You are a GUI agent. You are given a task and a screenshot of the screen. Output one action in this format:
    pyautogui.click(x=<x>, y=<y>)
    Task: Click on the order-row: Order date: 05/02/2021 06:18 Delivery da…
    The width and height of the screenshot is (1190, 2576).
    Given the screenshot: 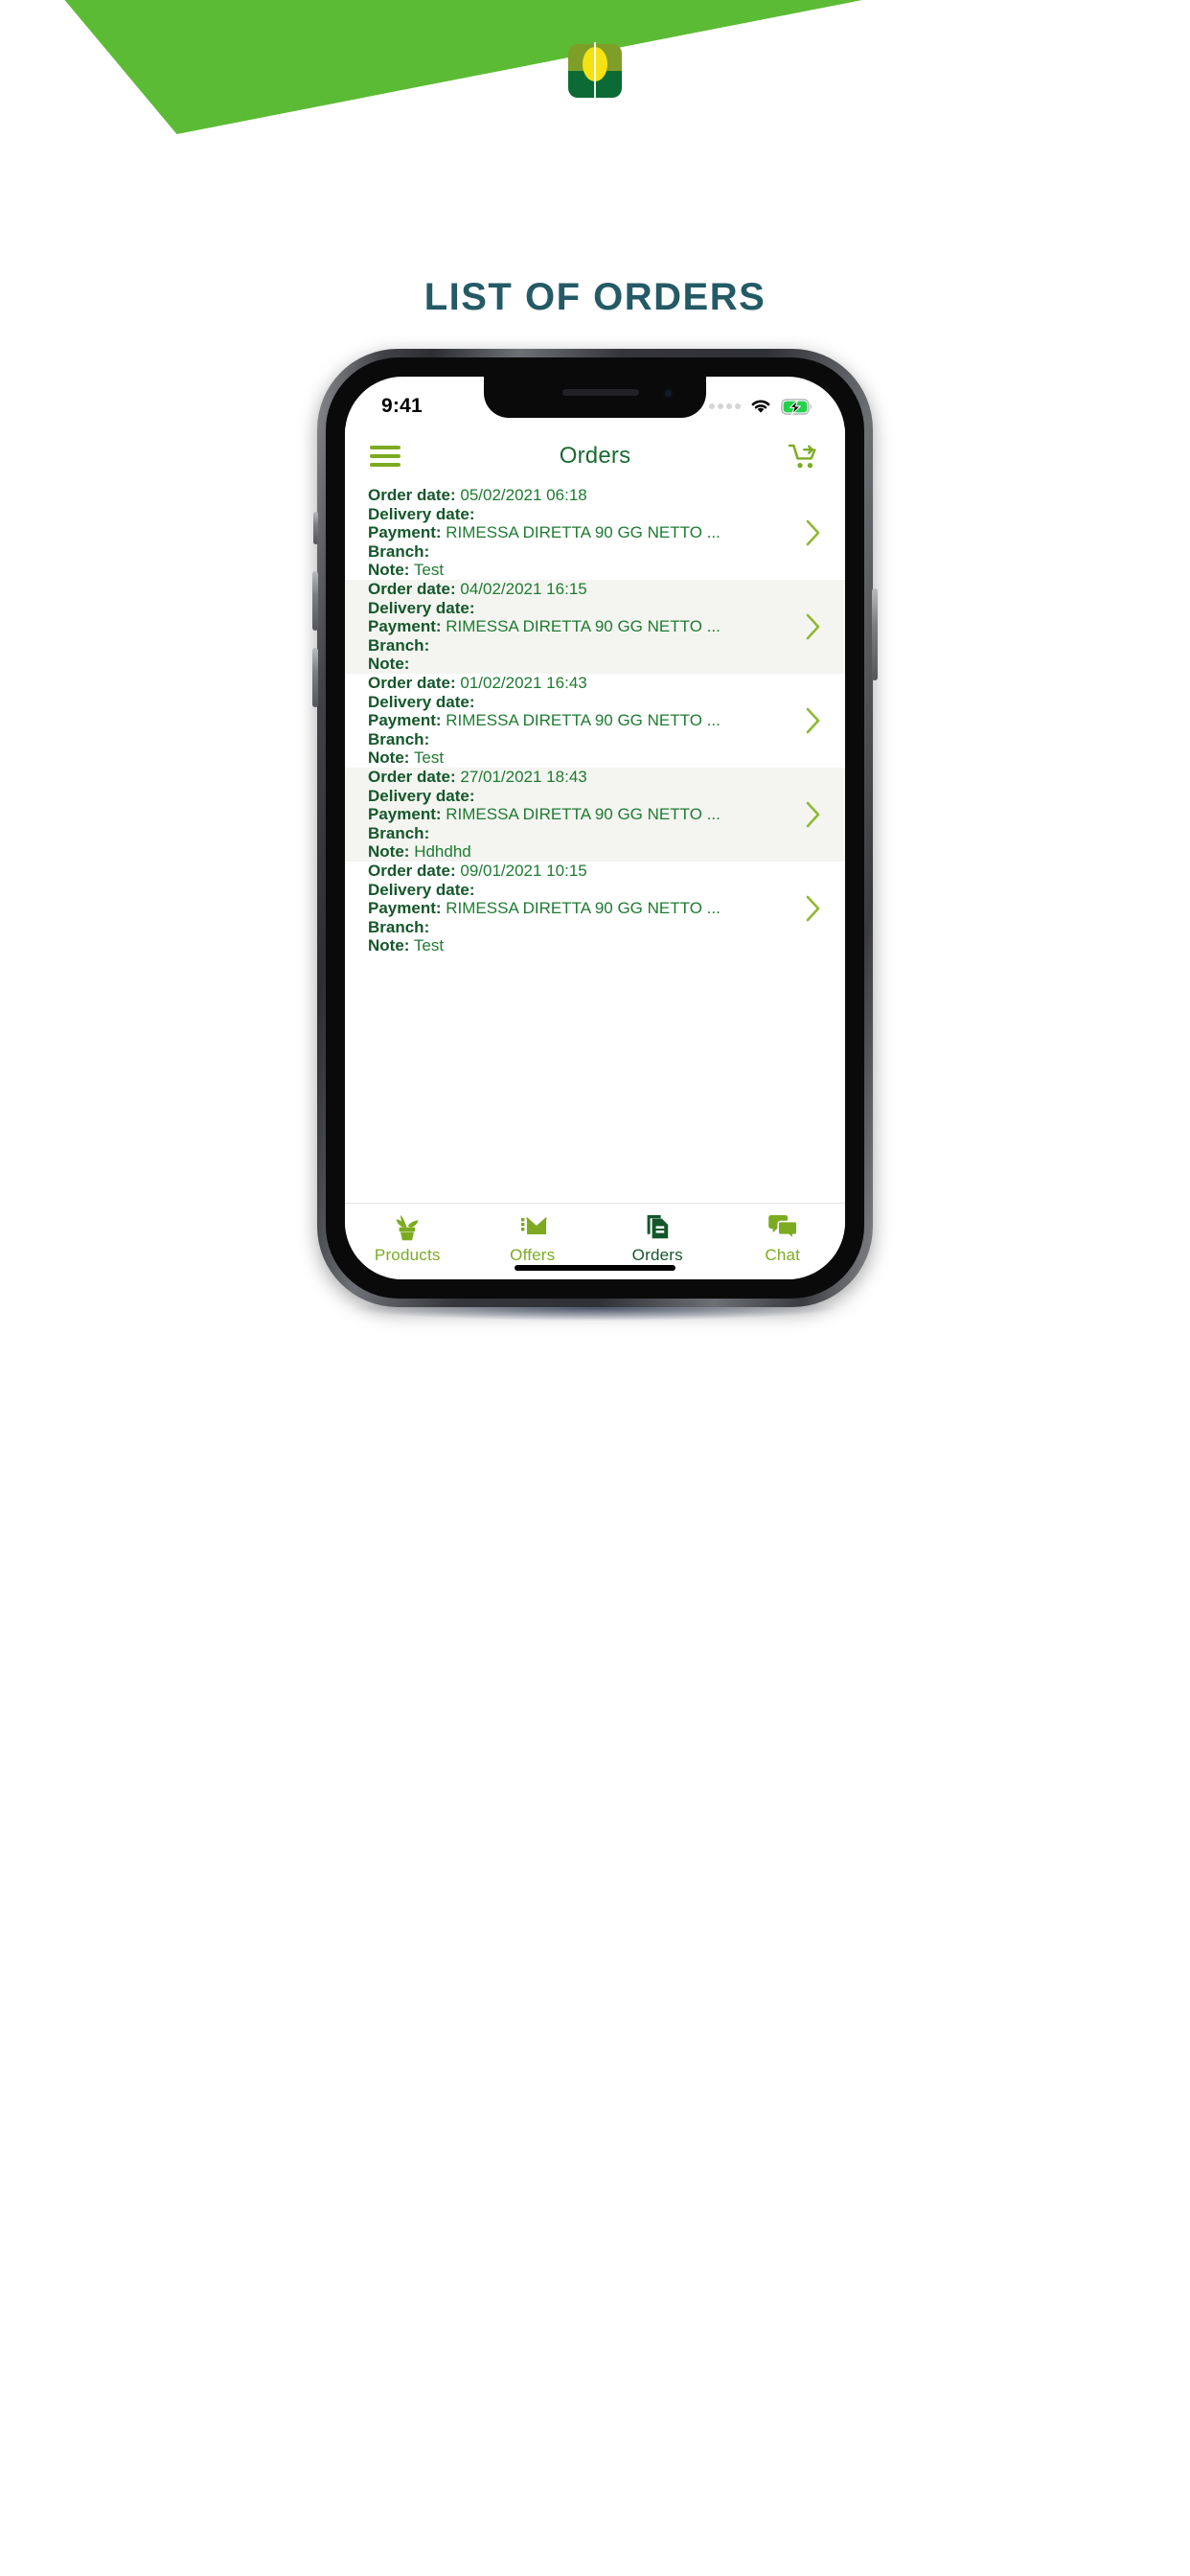 What is the action you would take?
    pyautogui.click(x=595, y=533)
    